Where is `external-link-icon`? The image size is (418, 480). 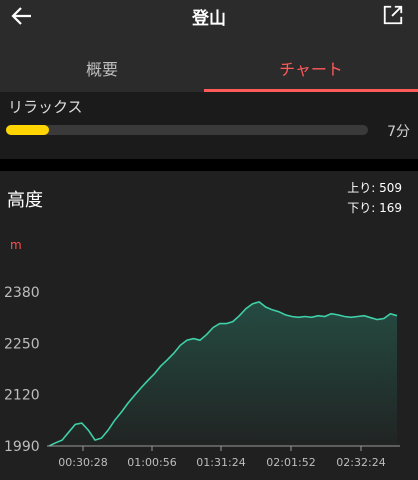 external-link-icon is located at coordinates (393, 15).